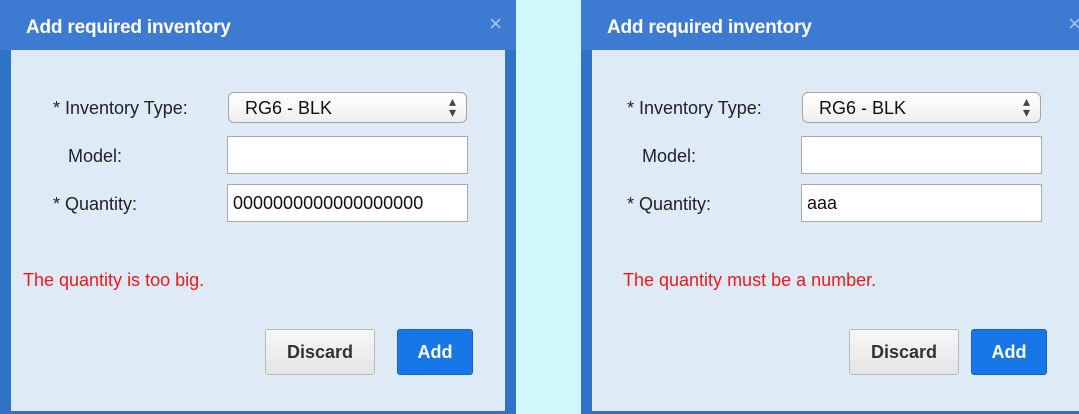 The height and width of the screenshot is (414, 1079). I want to click on quantity-input: 0000000000000000000, so click(347, 203).